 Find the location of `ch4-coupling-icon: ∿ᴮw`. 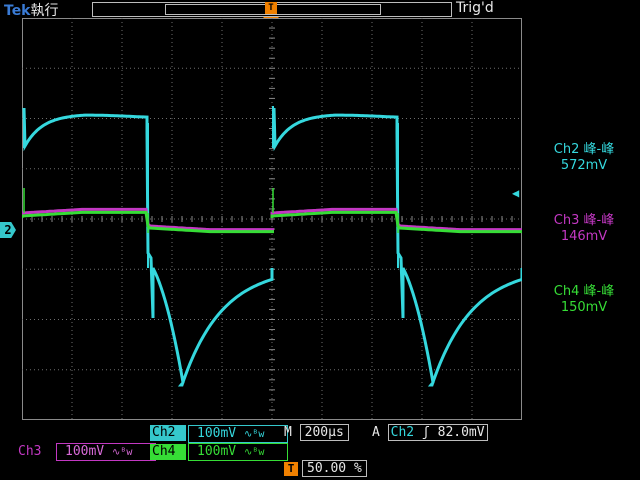

ch4-coupling-icon: ∿ᴮw is located at coordinates (254, 452).